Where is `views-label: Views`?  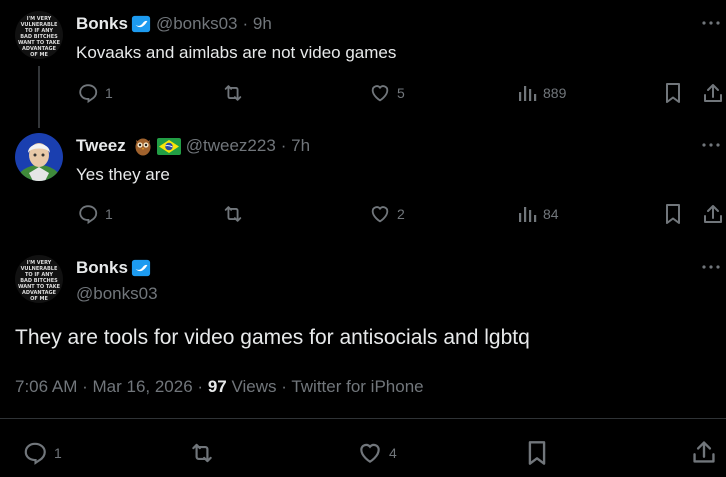 views-label: Views is located at coordinates (254, 386).